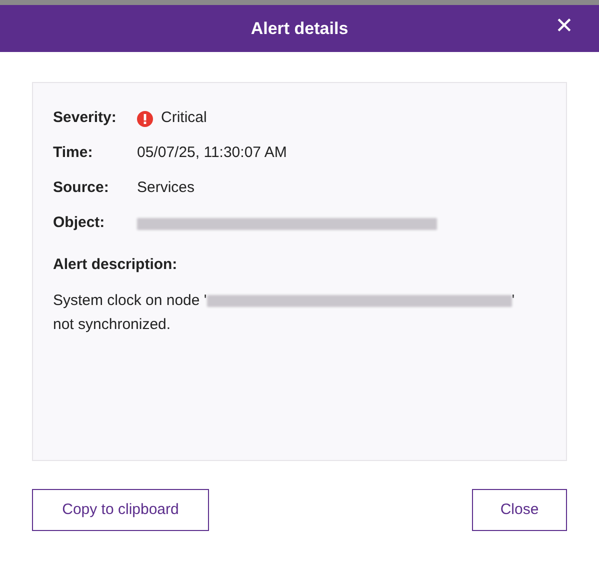  What do you see at coordinates (184, 118) in the screenshot?
I see `field-value: Critical` at bounding box center [184, 118].